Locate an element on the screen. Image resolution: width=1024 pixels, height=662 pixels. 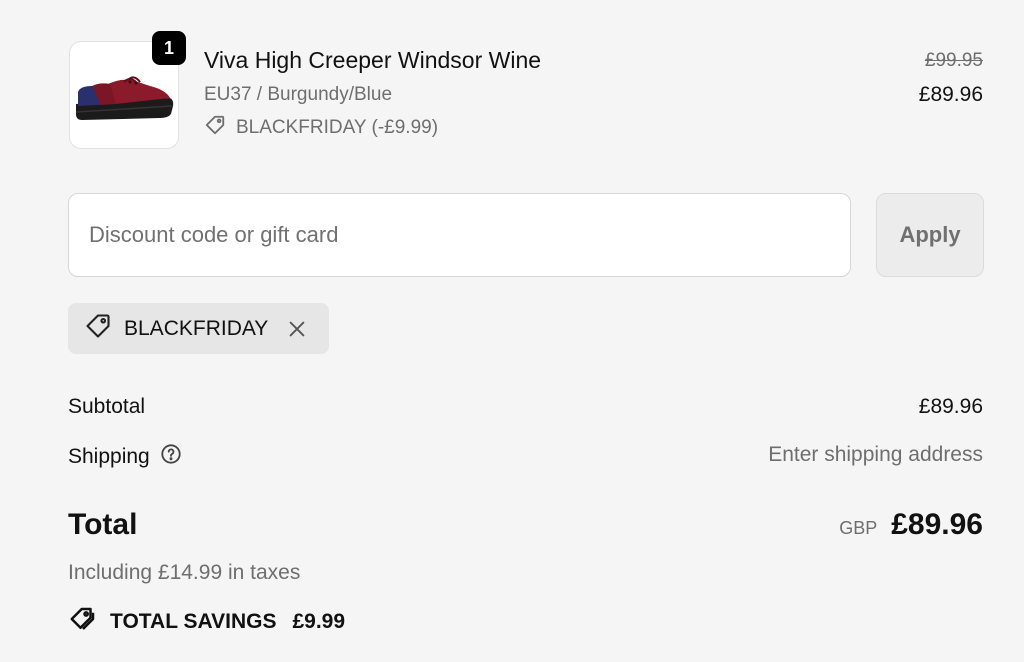
applied-discount-chip: BLACKFRIDAY is located at coordinates (198, 328).